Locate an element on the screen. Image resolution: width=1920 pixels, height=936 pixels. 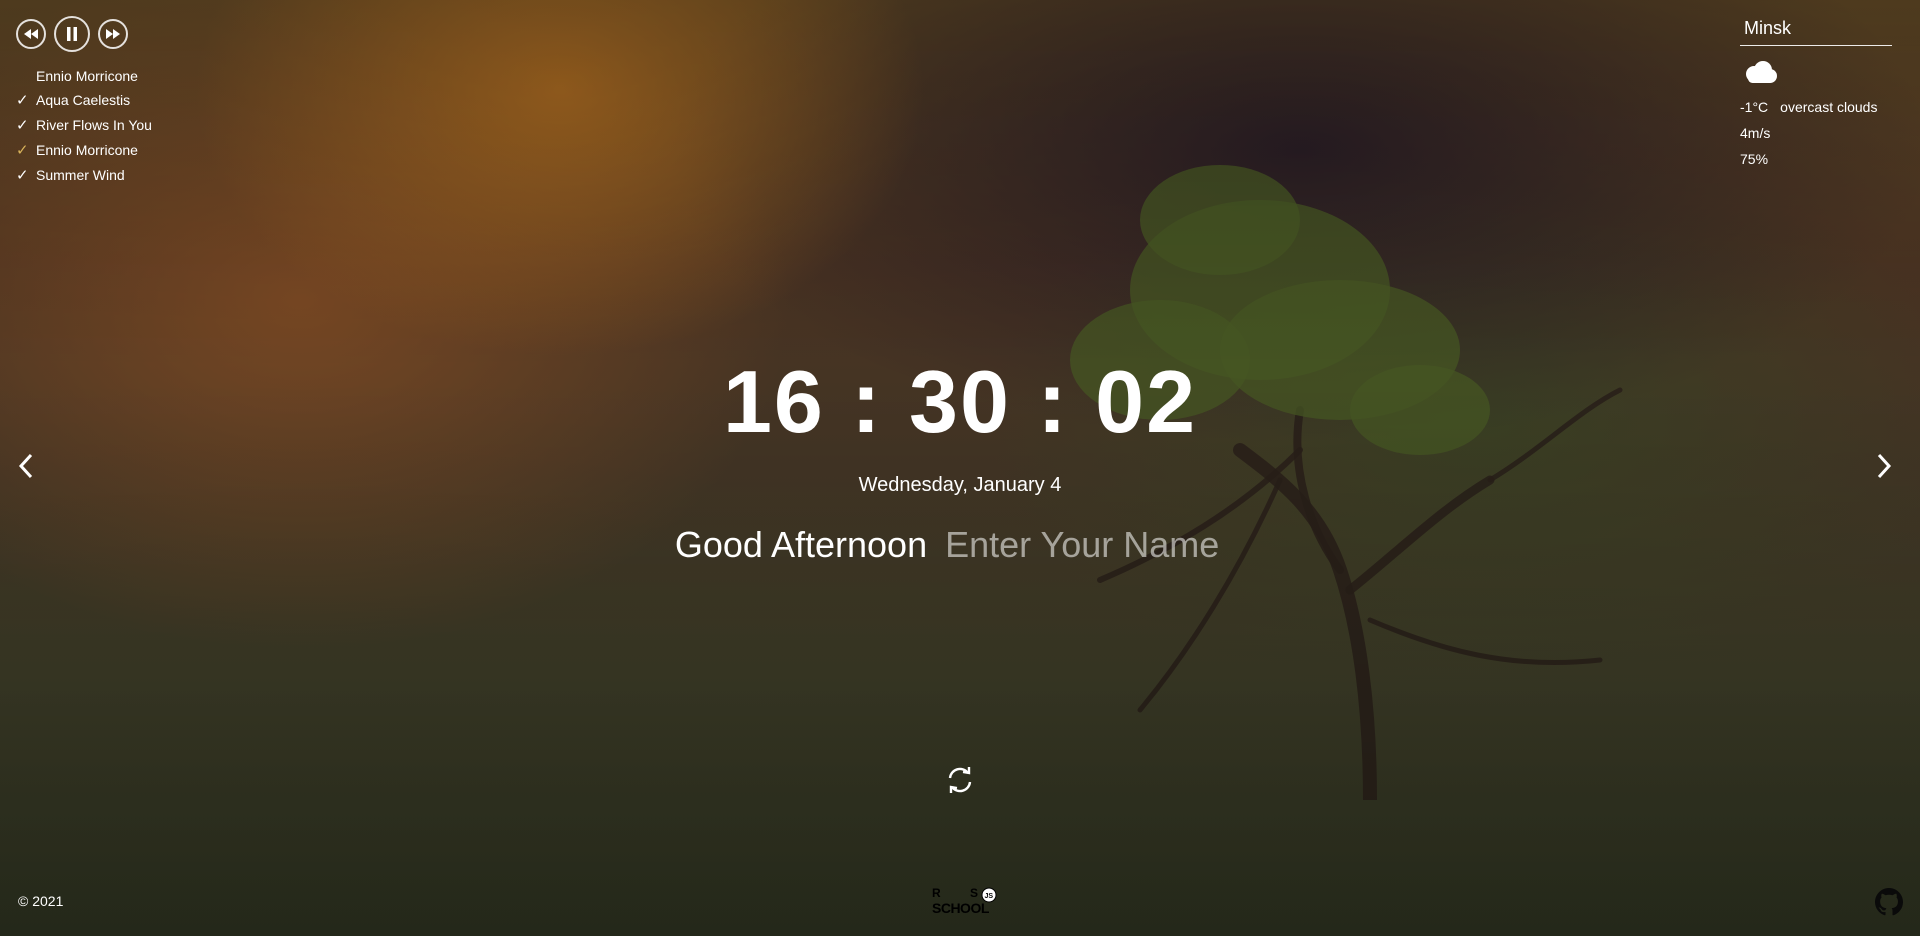
name-input is located at coordinates (1095, 545).